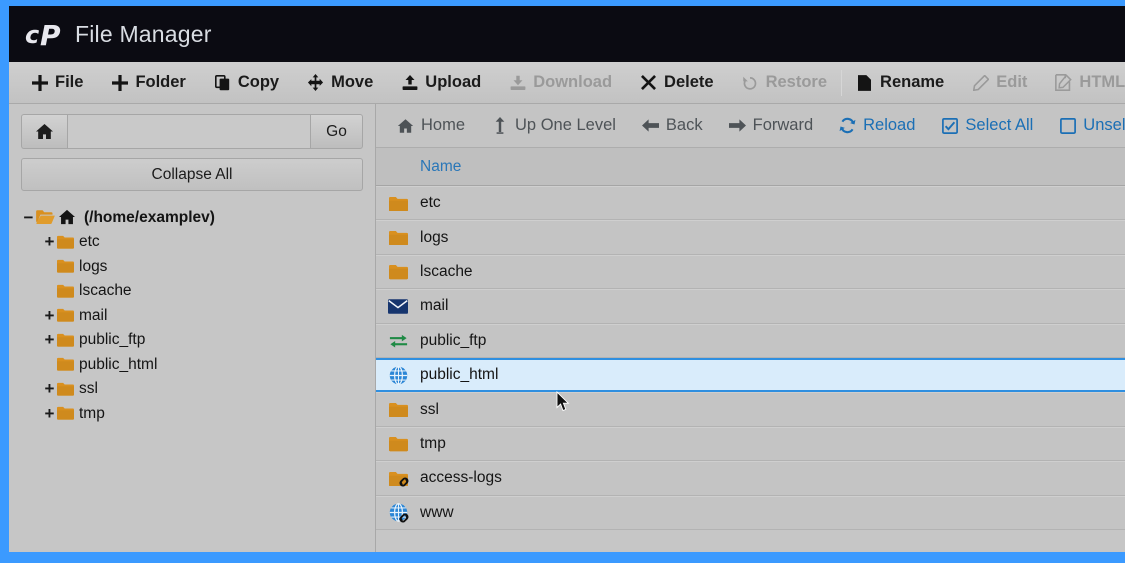 The image size is (1125, 563). Describe the element at coordinates (398, 375) in the screenshot. I see `globe-icon` at that location.